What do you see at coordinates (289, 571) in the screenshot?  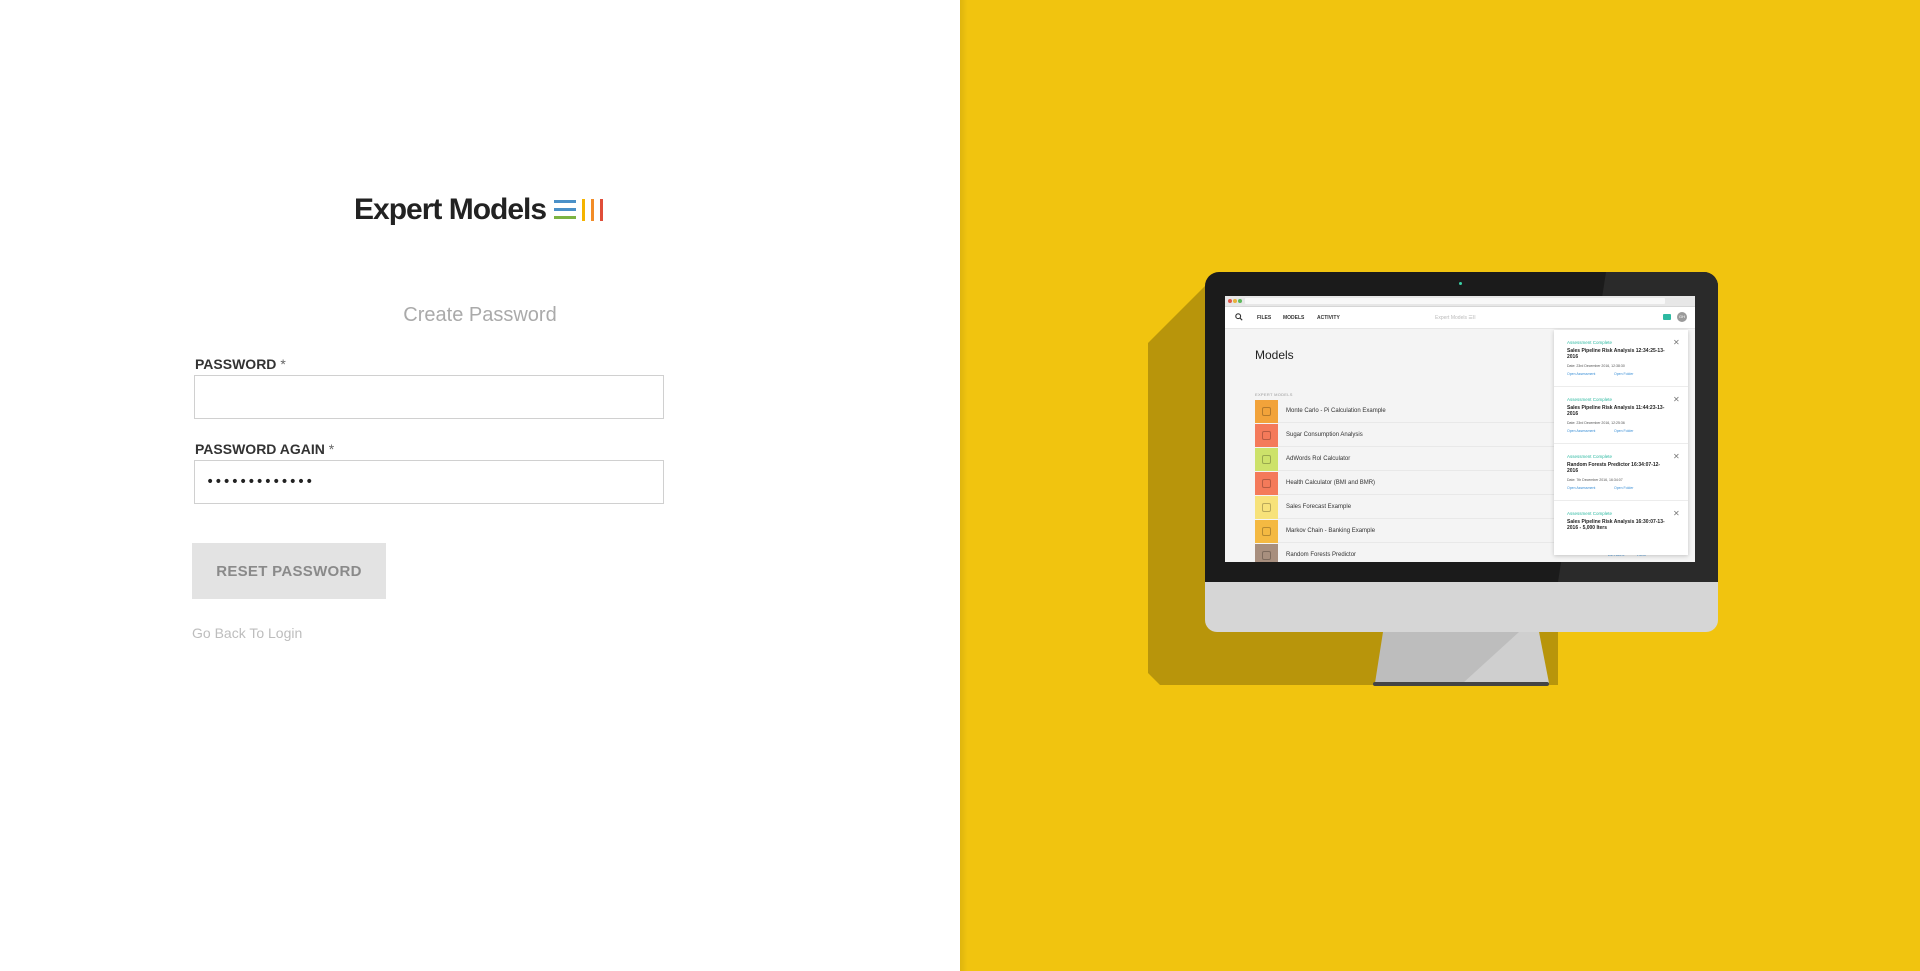 I see `reset-password-button: RESET PASSWORD` at bounding box center [289, 571].